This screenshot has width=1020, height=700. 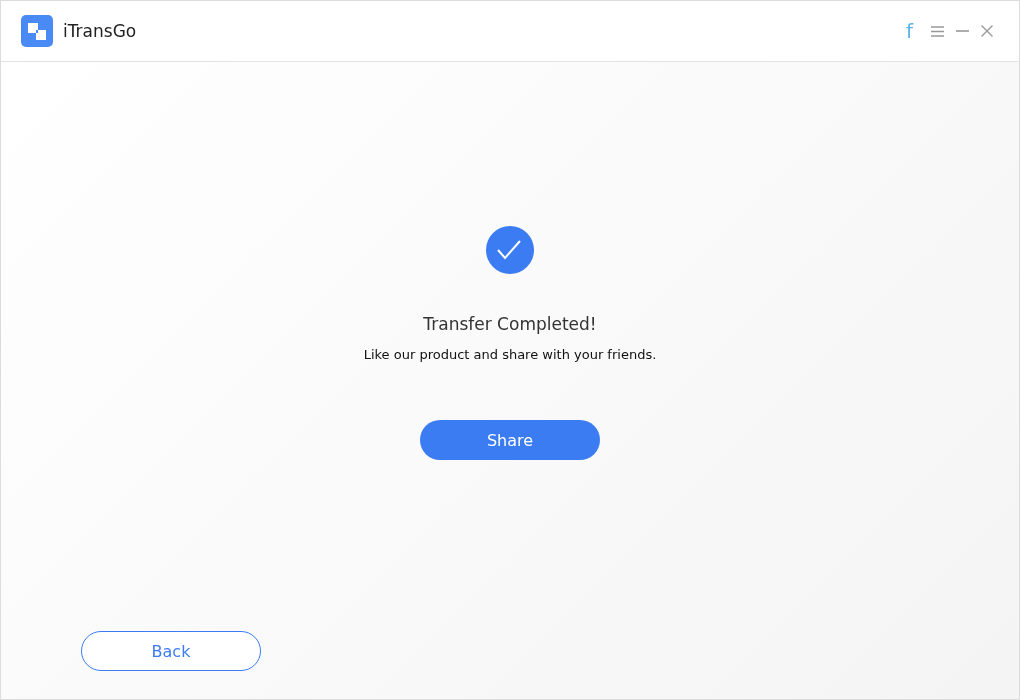 What do you see at coordinates (510, 440) in the screenshot?
I see `share-button: Share` at bounding box center [510, 440].